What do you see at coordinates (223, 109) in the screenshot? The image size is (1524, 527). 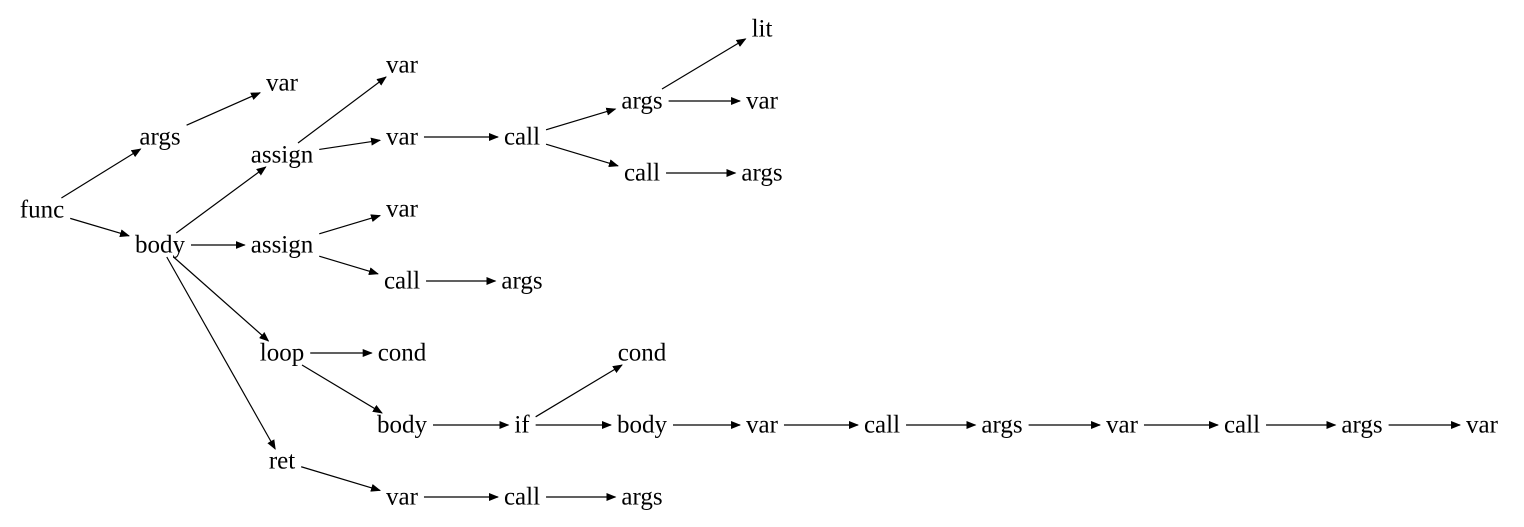 I see `edge-args1-to-var_a` at bounding box center [223, 109].